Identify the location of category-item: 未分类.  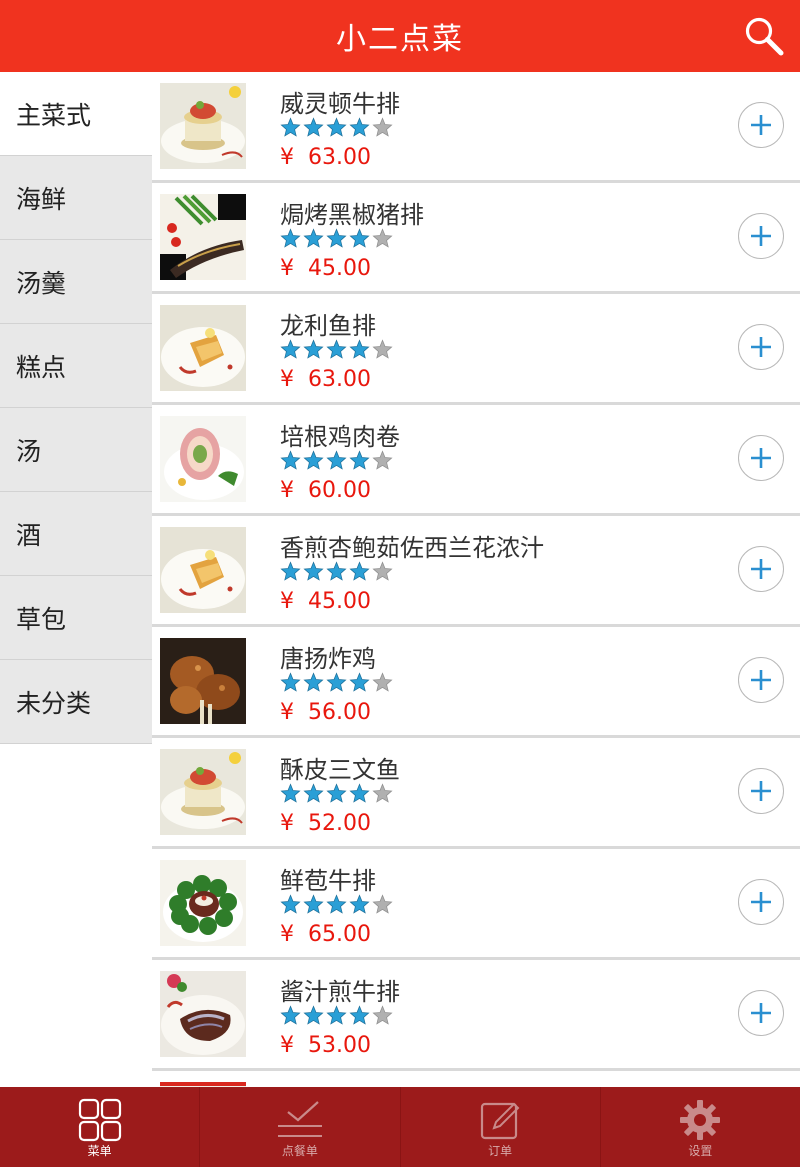
(76, 702).